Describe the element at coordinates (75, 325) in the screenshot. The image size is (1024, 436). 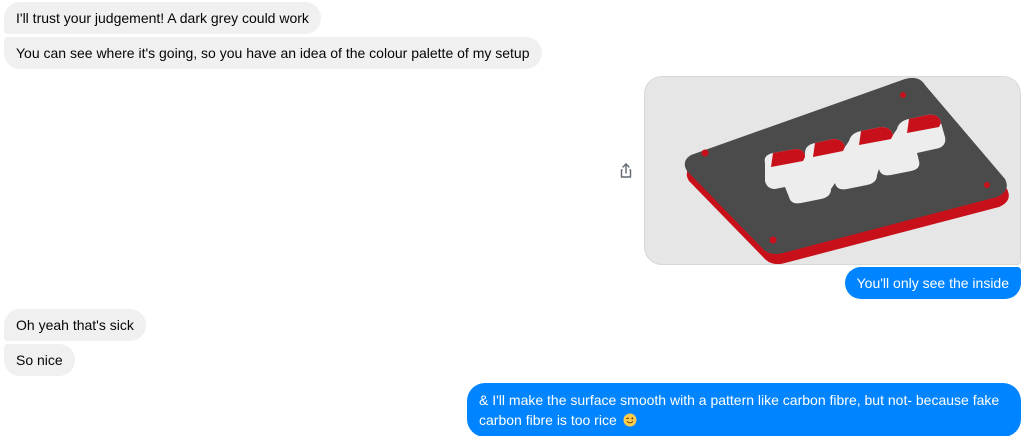
I see `incoming-message: Oh yeah that's sick` at that location.